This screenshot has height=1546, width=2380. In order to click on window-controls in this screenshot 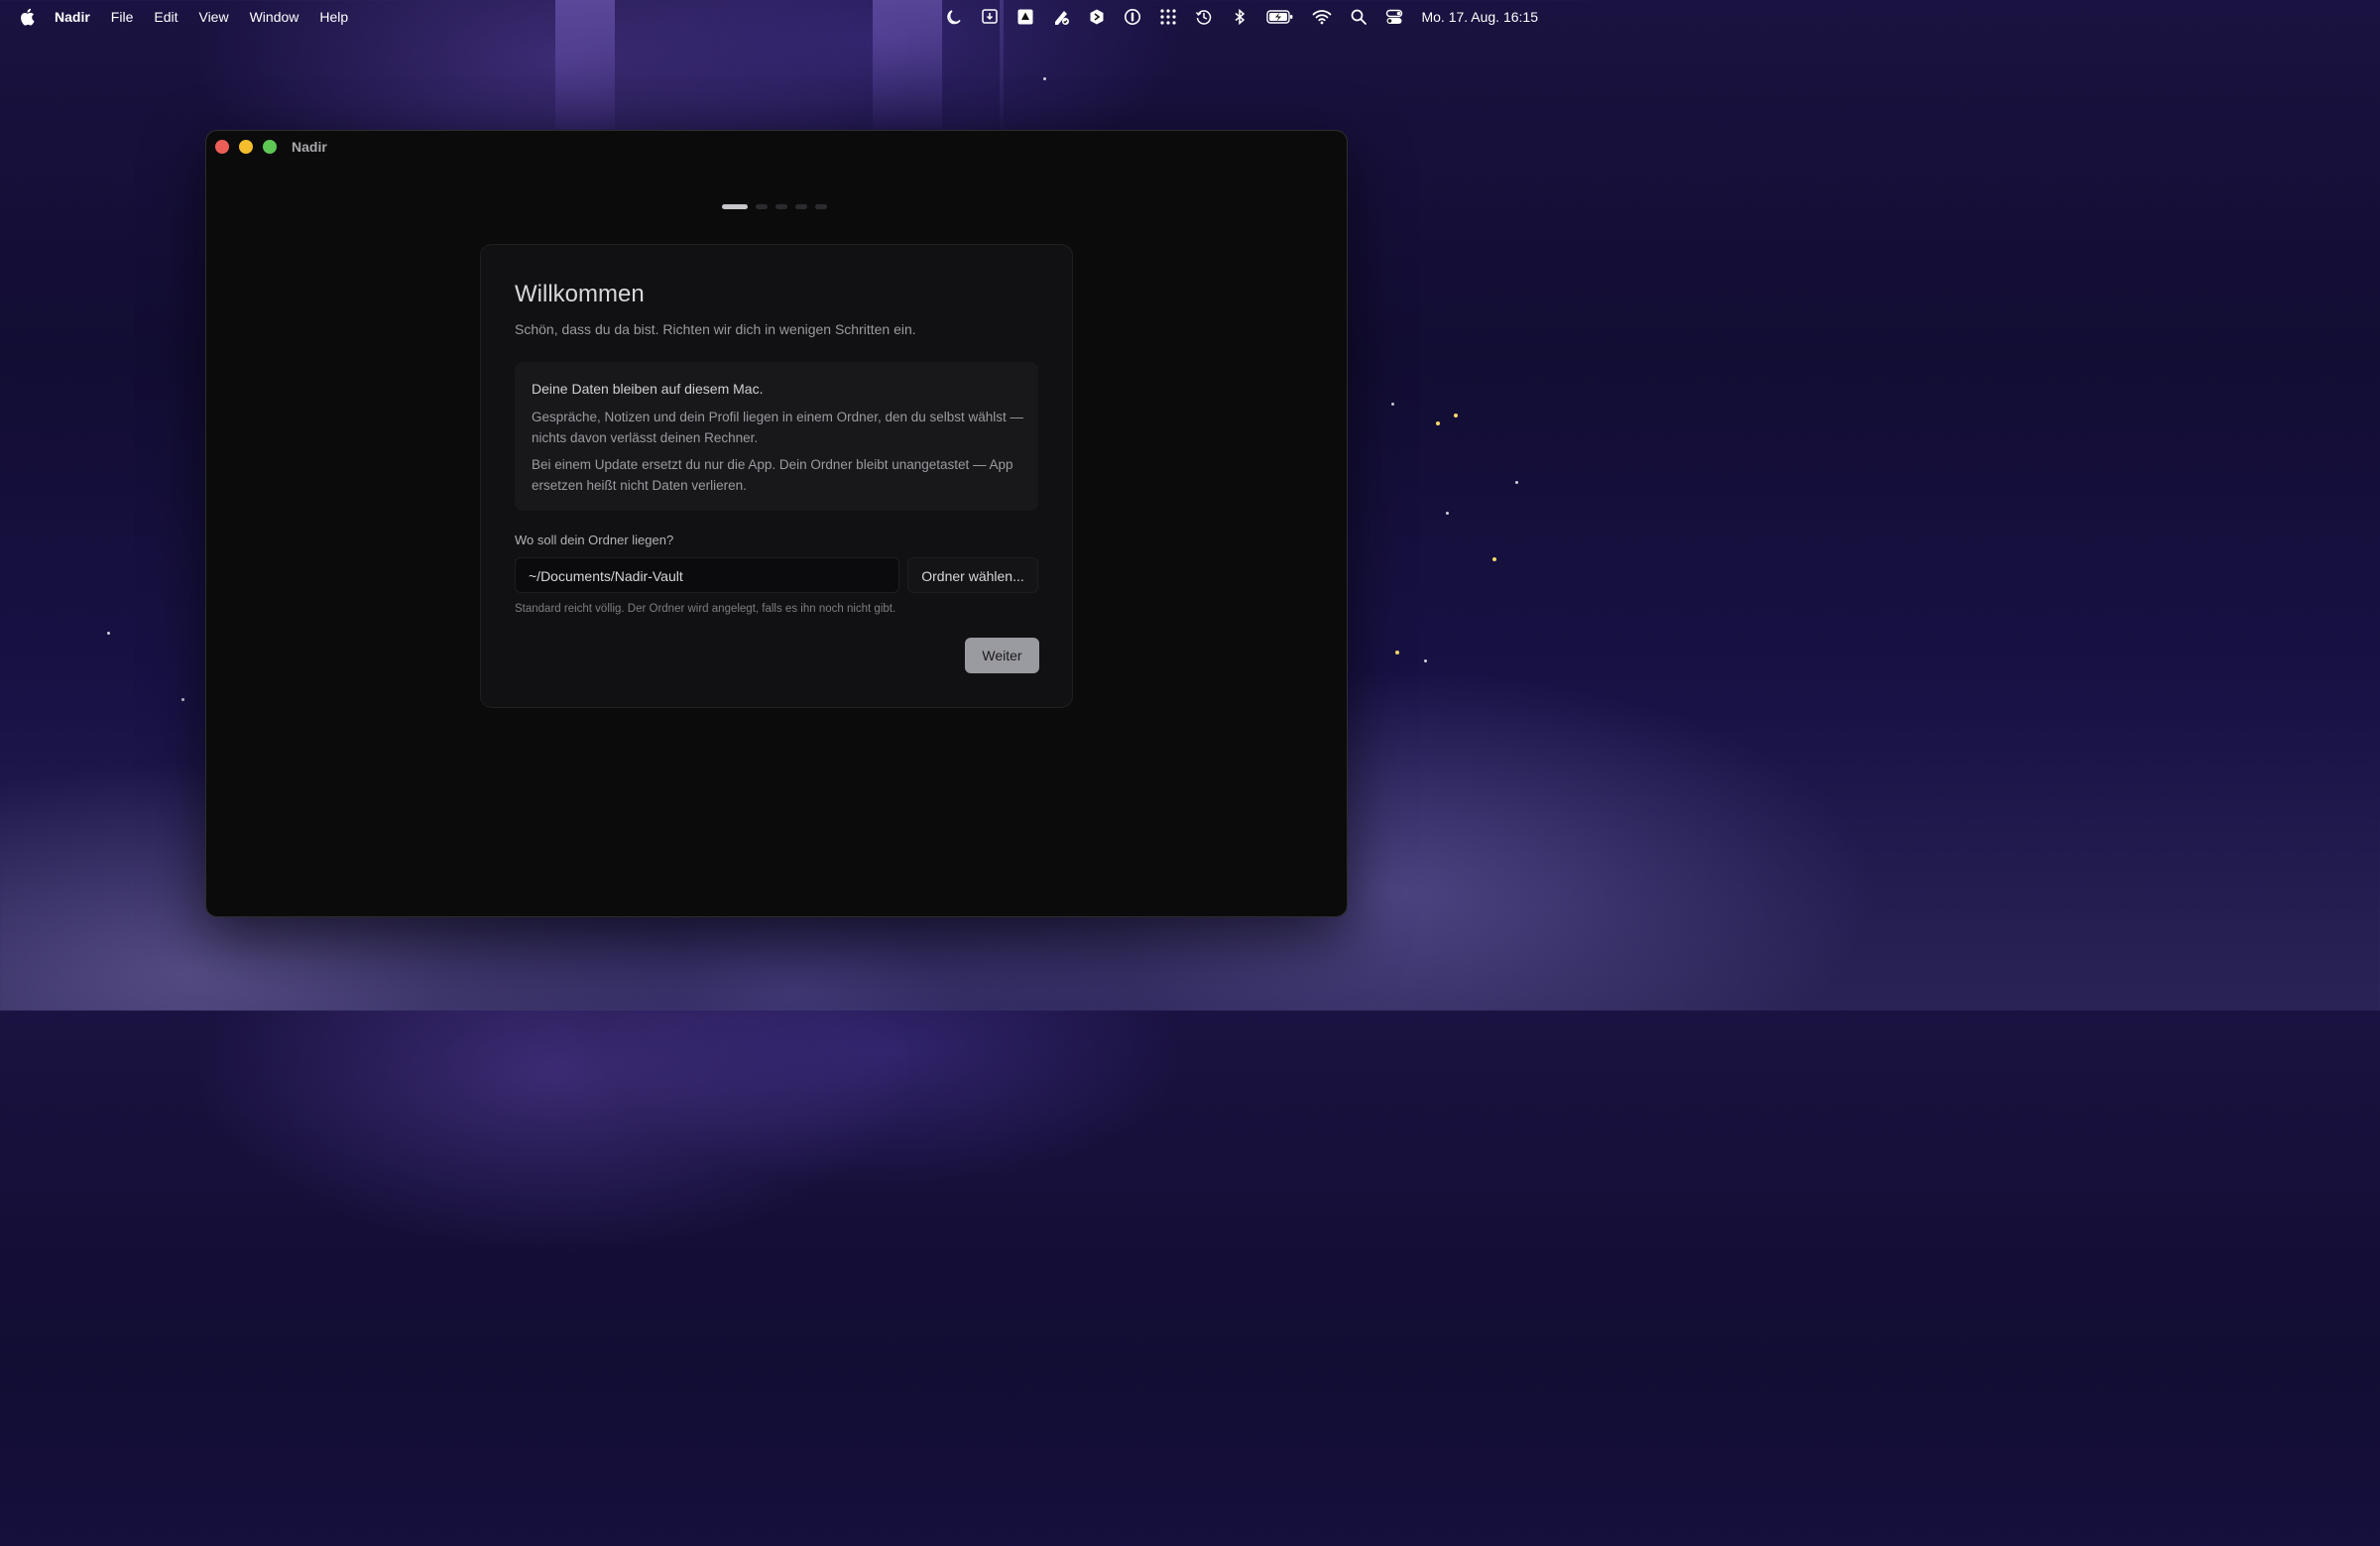, I will do `click(251, 147)`.